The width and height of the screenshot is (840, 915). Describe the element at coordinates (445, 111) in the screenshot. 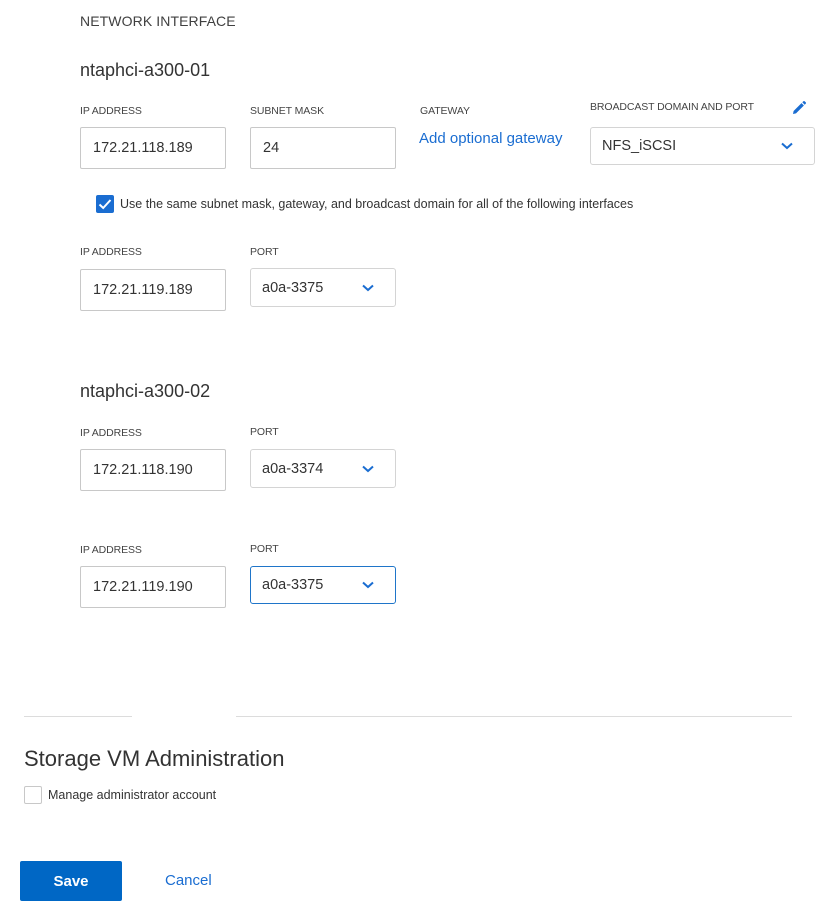

I see `gateway-label: GATEWAY` at that location.